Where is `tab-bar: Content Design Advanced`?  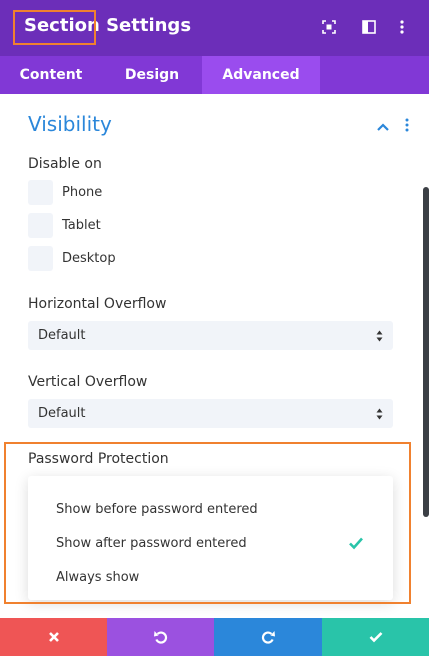
tab-bar: Content Design Advanced is located at coordinates (214, 75).